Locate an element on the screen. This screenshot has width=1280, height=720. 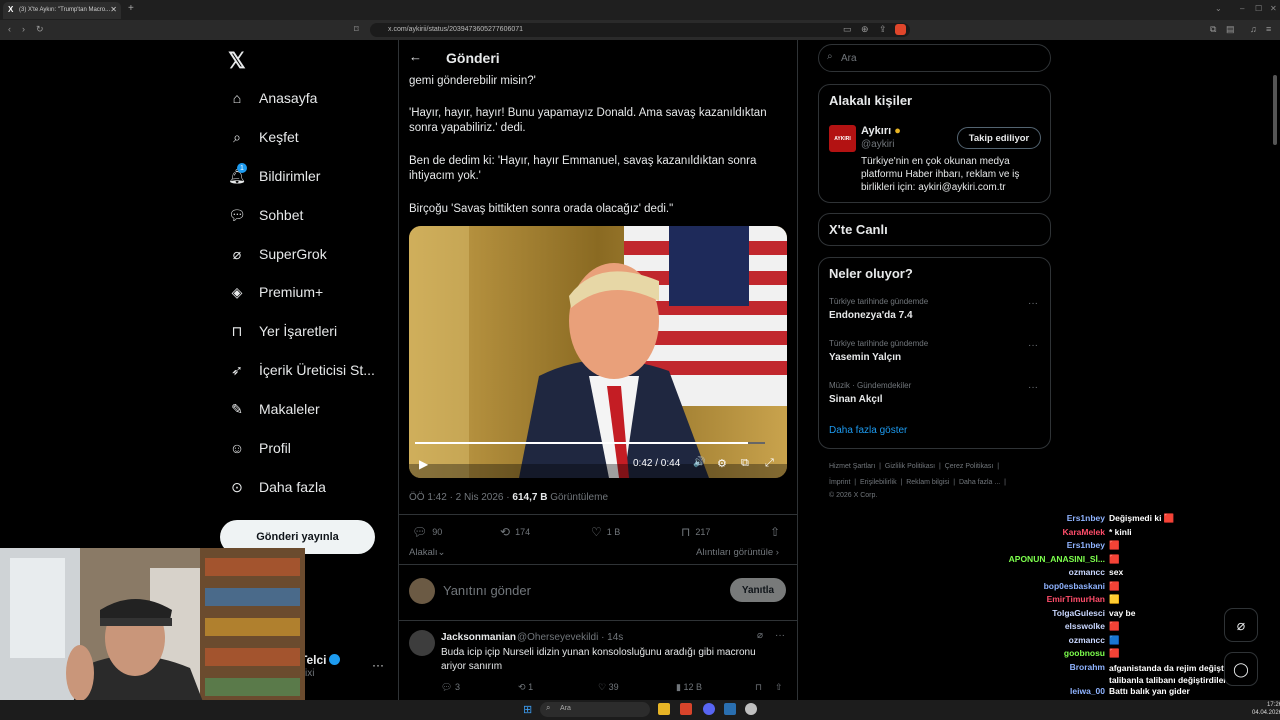
sidebar-item-anasayfa: ⌂ Anasayfa is located at coordinates (273, 98).